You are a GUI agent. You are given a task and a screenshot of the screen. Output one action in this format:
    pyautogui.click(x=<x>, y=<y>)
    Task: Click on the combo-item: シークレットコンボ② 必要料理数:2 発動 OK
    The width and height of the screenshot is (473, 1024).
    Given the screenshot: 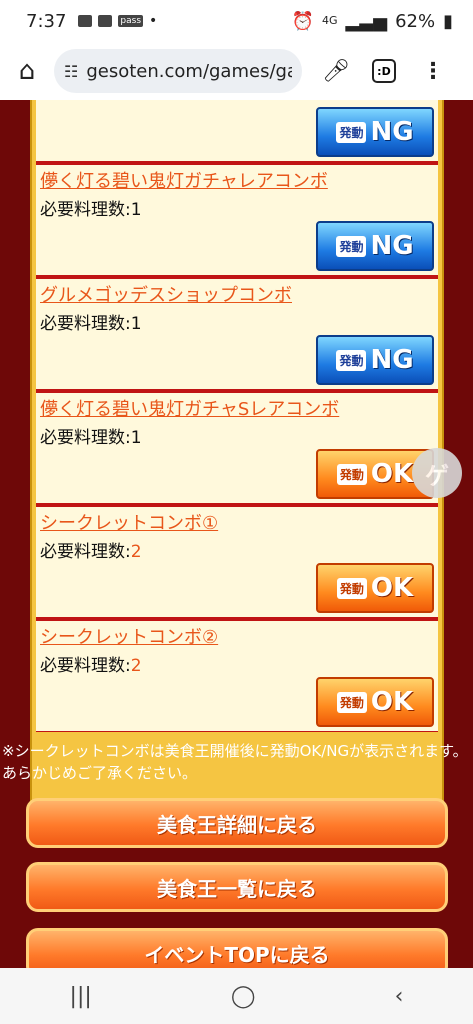 What is the action you would take?
    pyautogui.click(x=237, y=675)
    